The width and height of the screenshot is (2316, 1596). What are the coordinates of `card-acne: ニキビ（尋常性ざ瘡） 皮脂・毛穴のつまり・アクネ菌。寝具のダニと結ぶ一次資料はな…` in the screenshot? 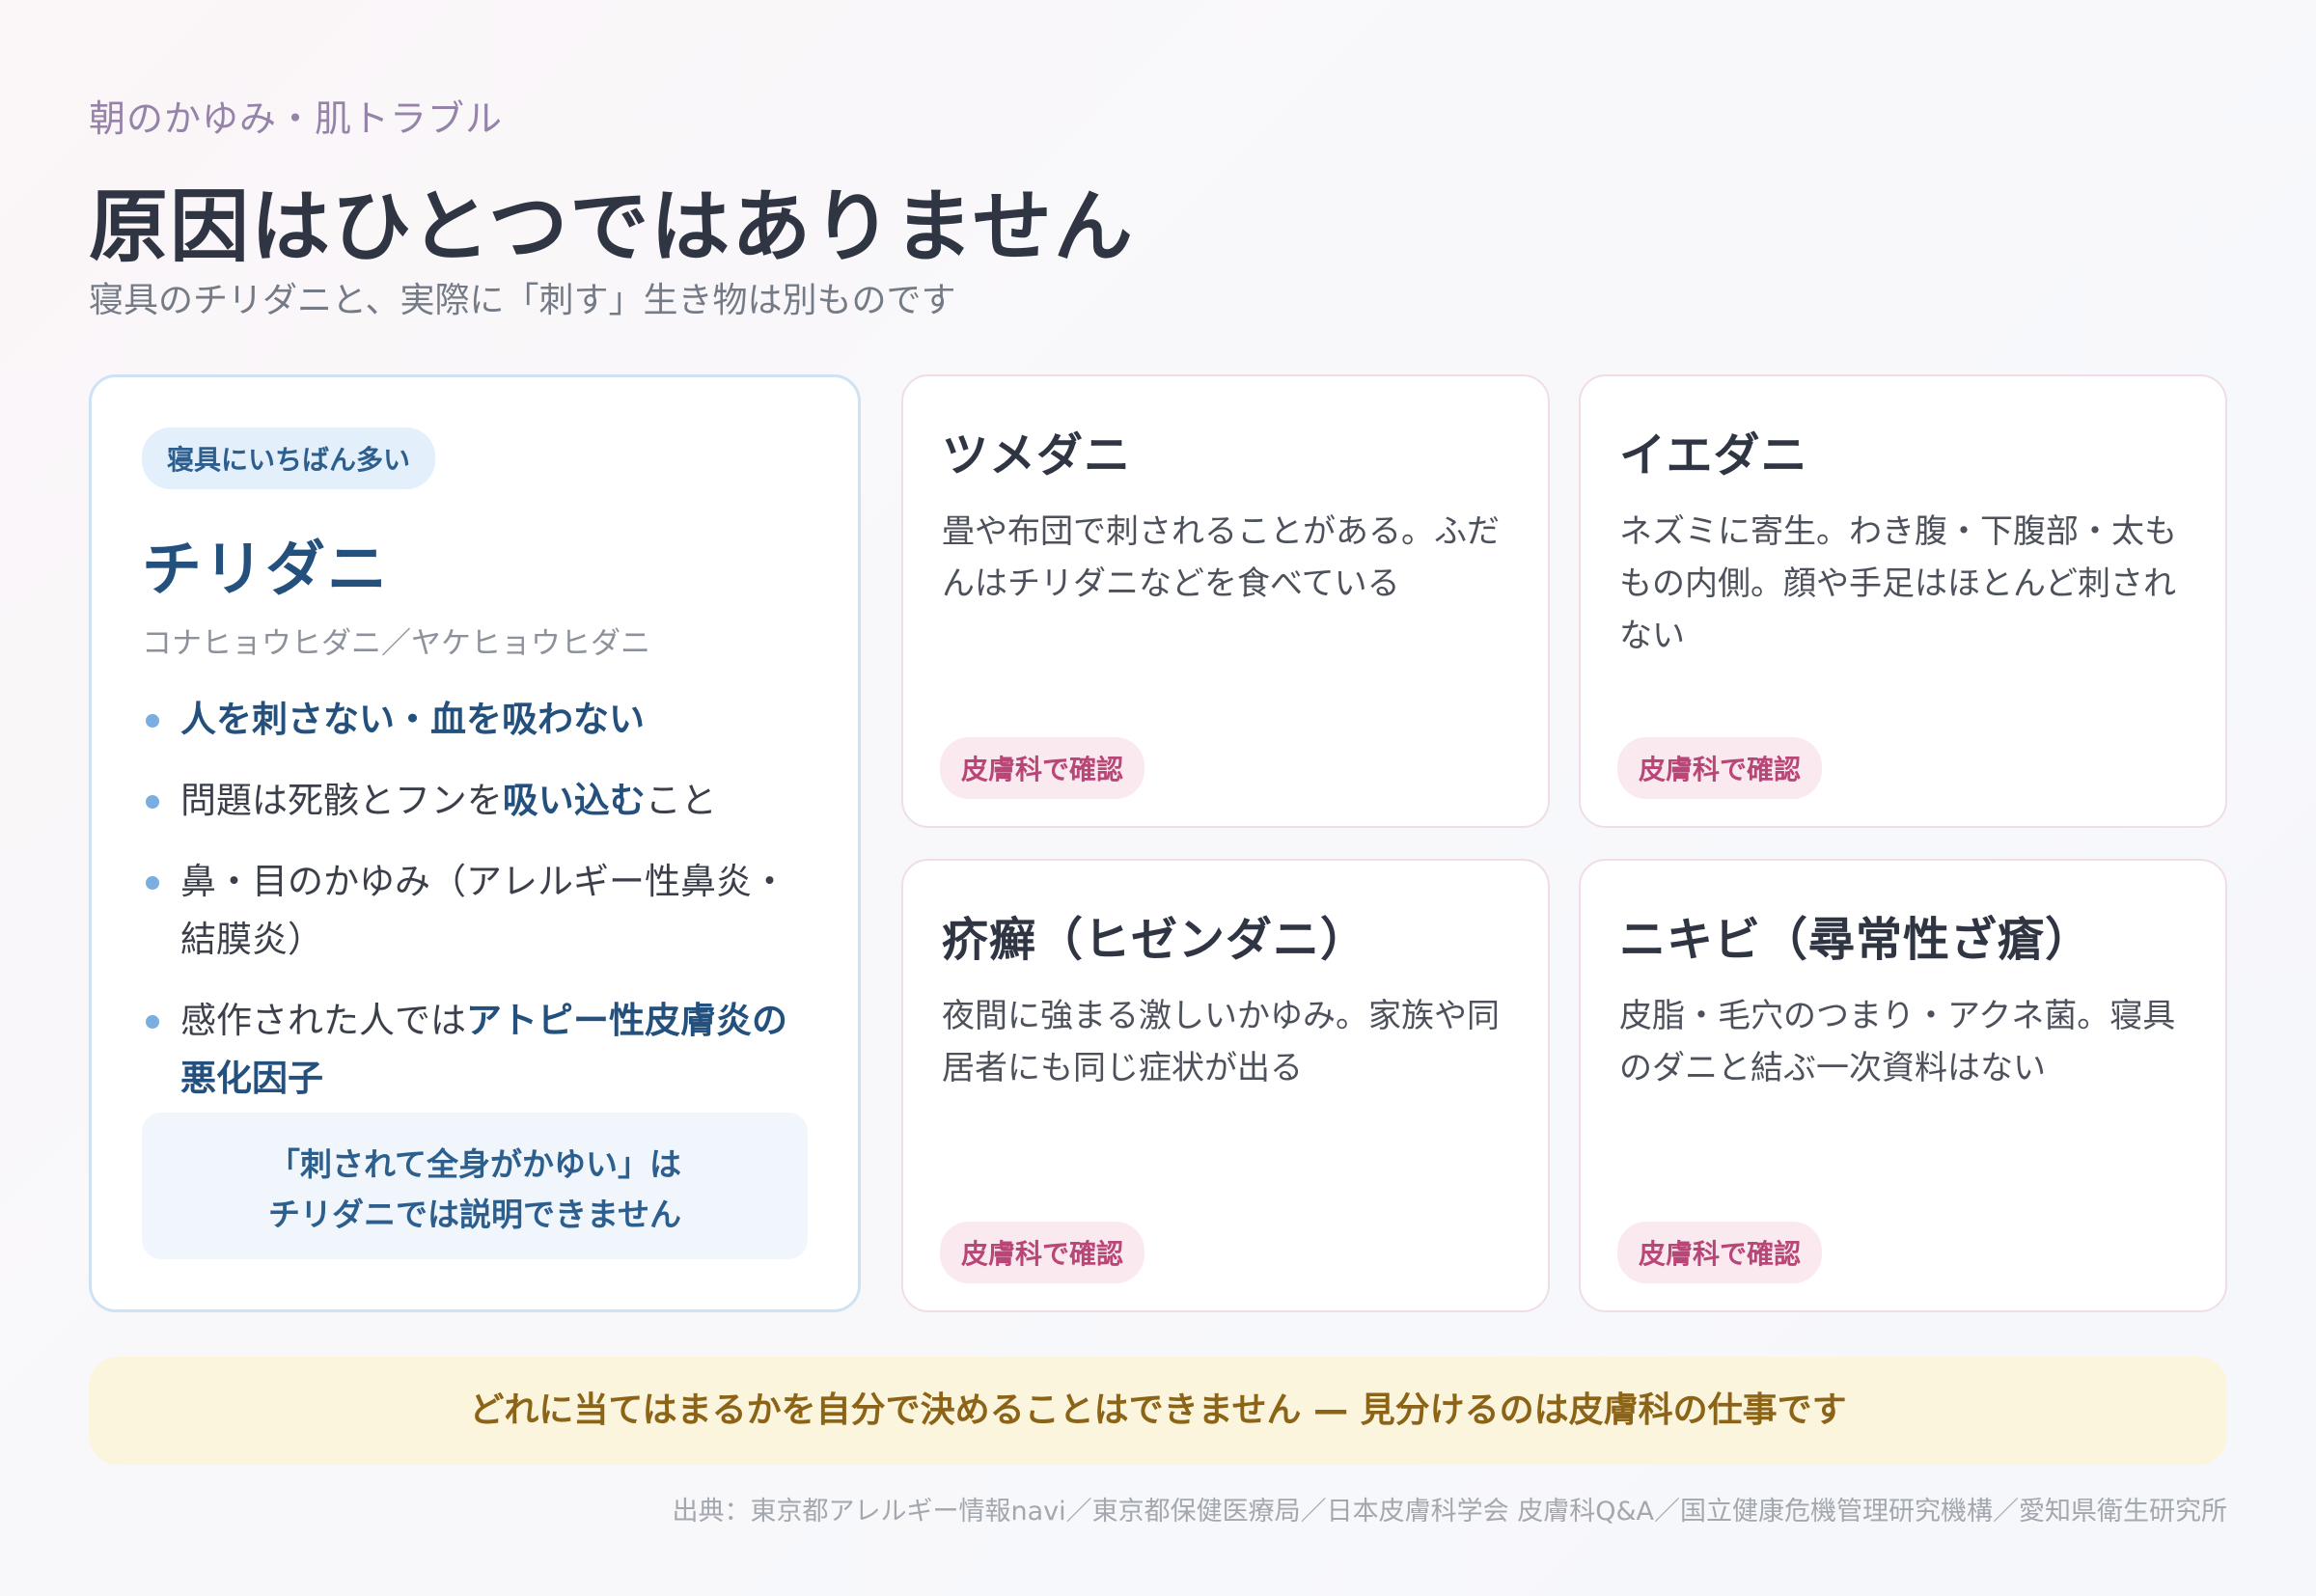 It's located at (1903, 1085).